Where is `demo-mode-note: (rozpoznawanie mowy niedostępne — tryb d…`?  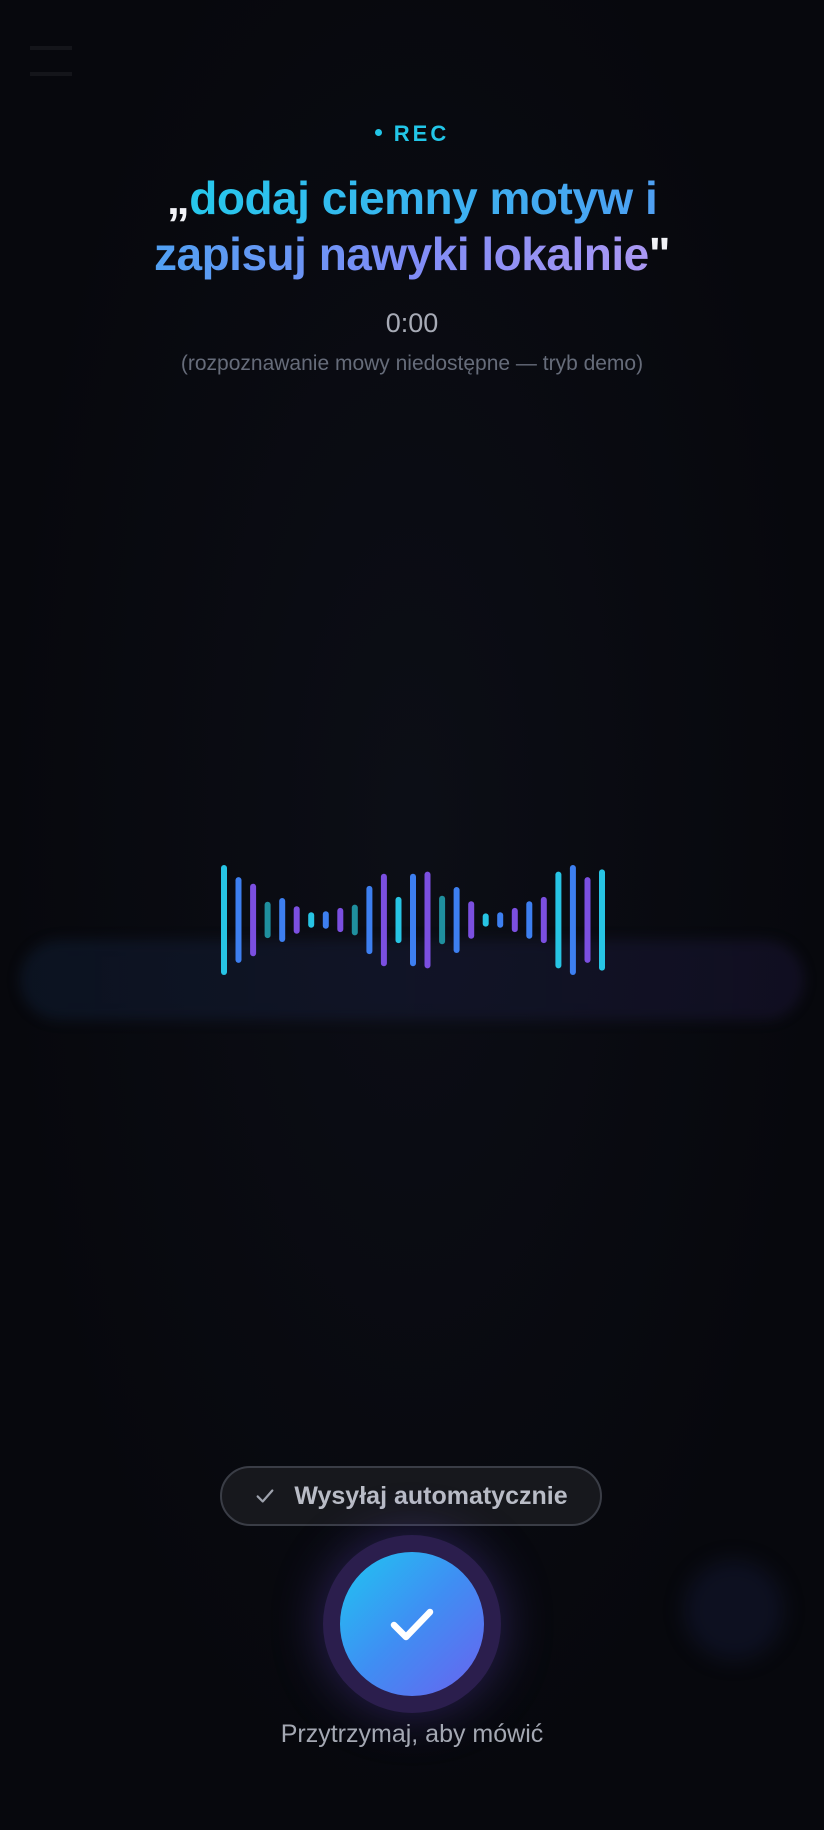
demo-mode-note: (rozpoznawanie mowy niedostępne — tryb d… is located at coordinates (412, 363).